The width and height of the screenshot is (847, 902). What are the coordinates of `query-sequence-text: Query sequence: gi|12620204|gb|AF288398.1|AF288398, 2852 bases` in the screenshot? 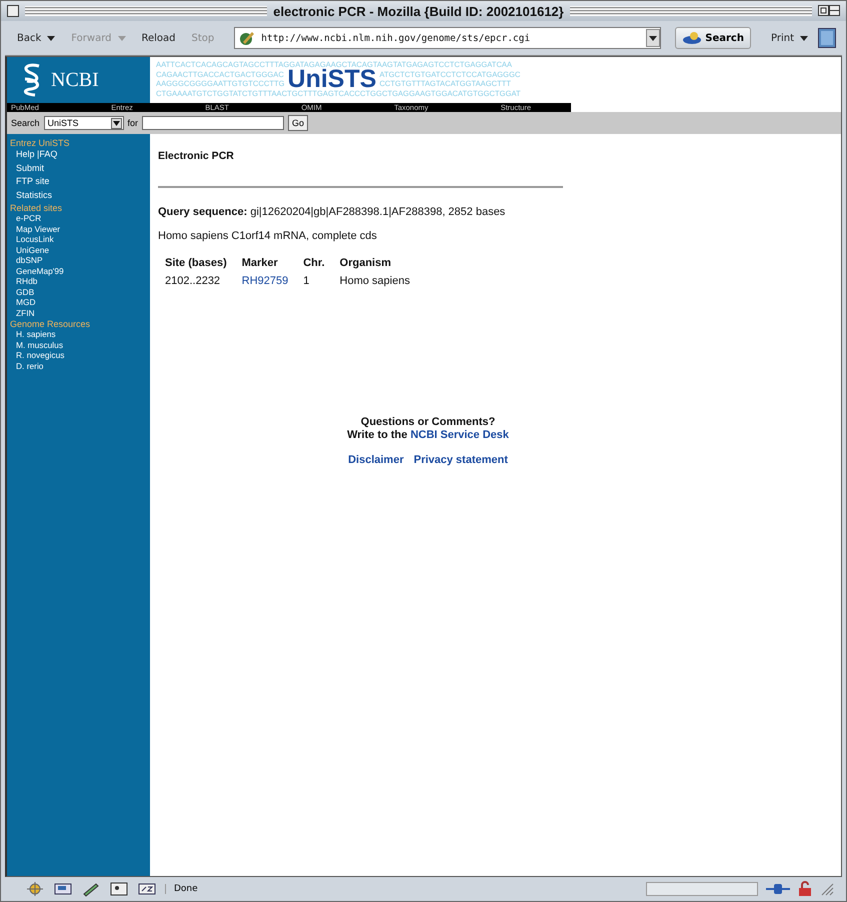 It's located at (332, 212).